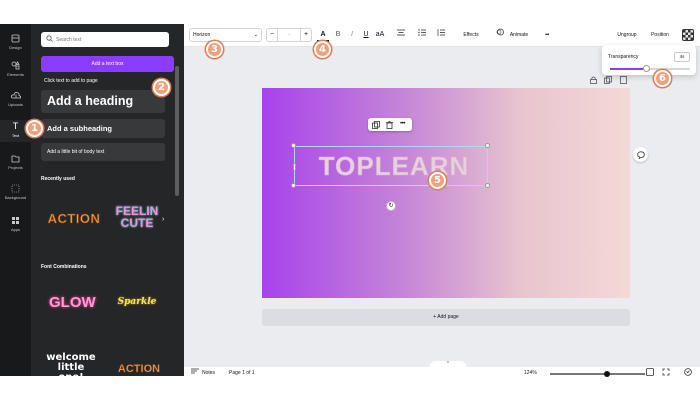  What do you see at coordinates (34, 128) in the screenshot?
I see `annotation-marker-1: 1` at bounding box center [34, 128].